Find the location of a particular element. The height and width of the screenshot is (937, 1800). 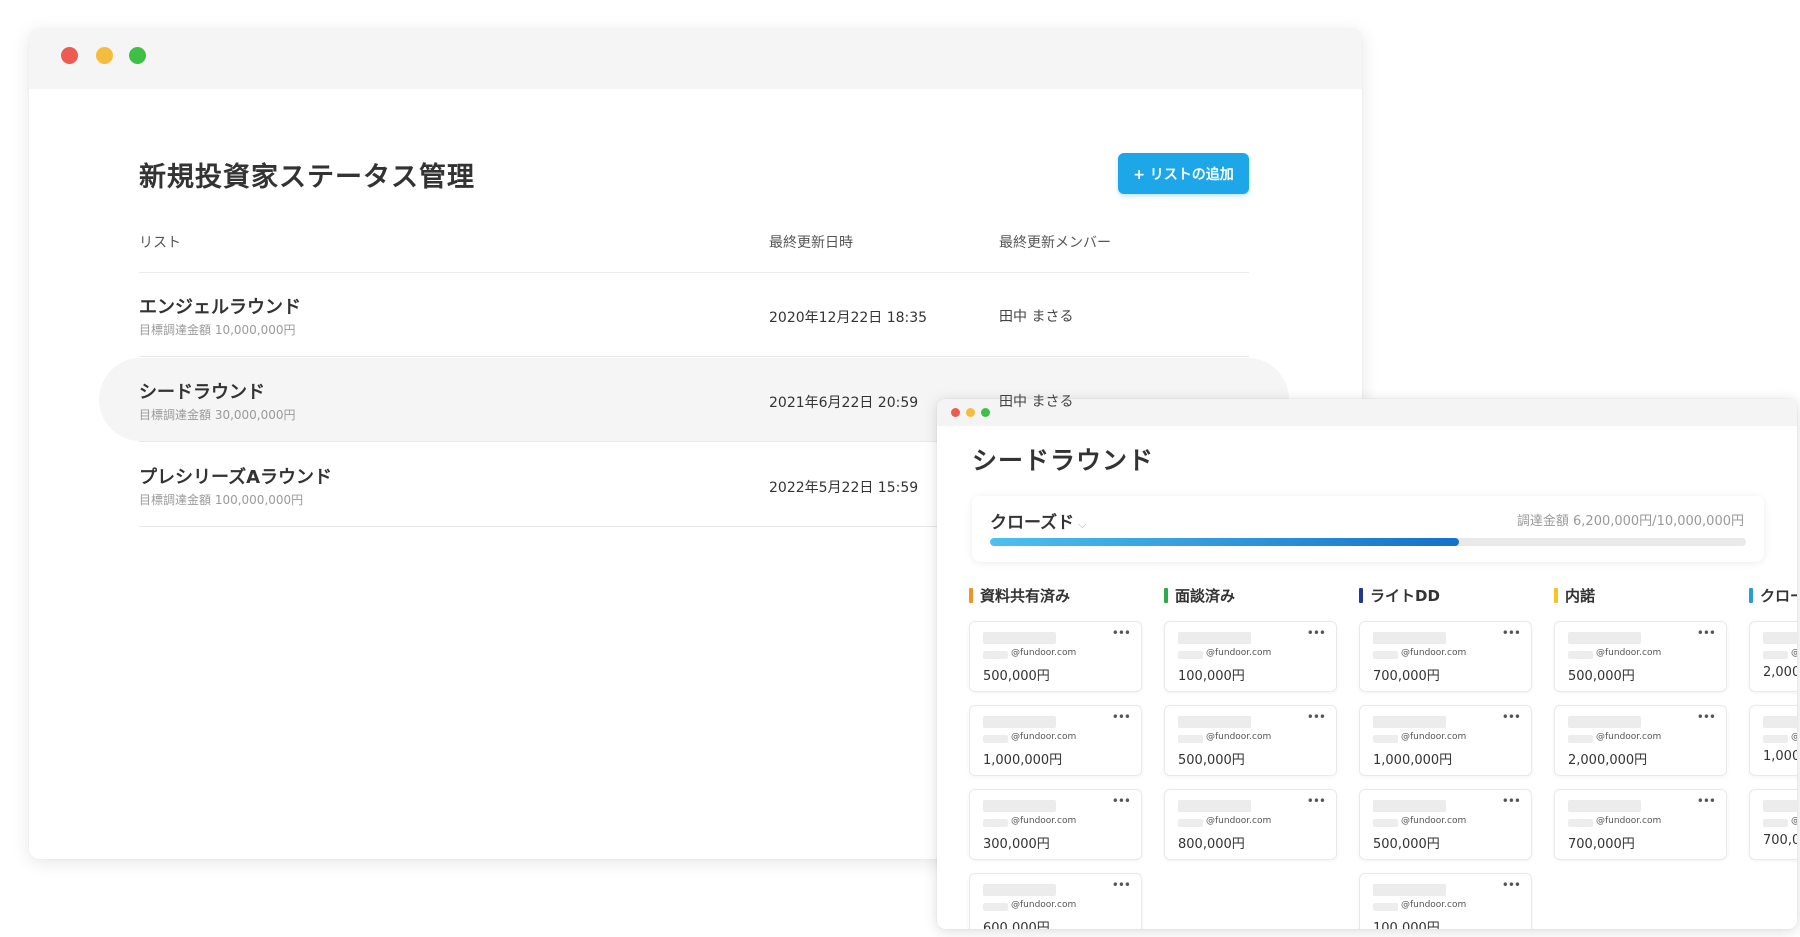

status-label: クローズド is located at coordinates (1032, 523).